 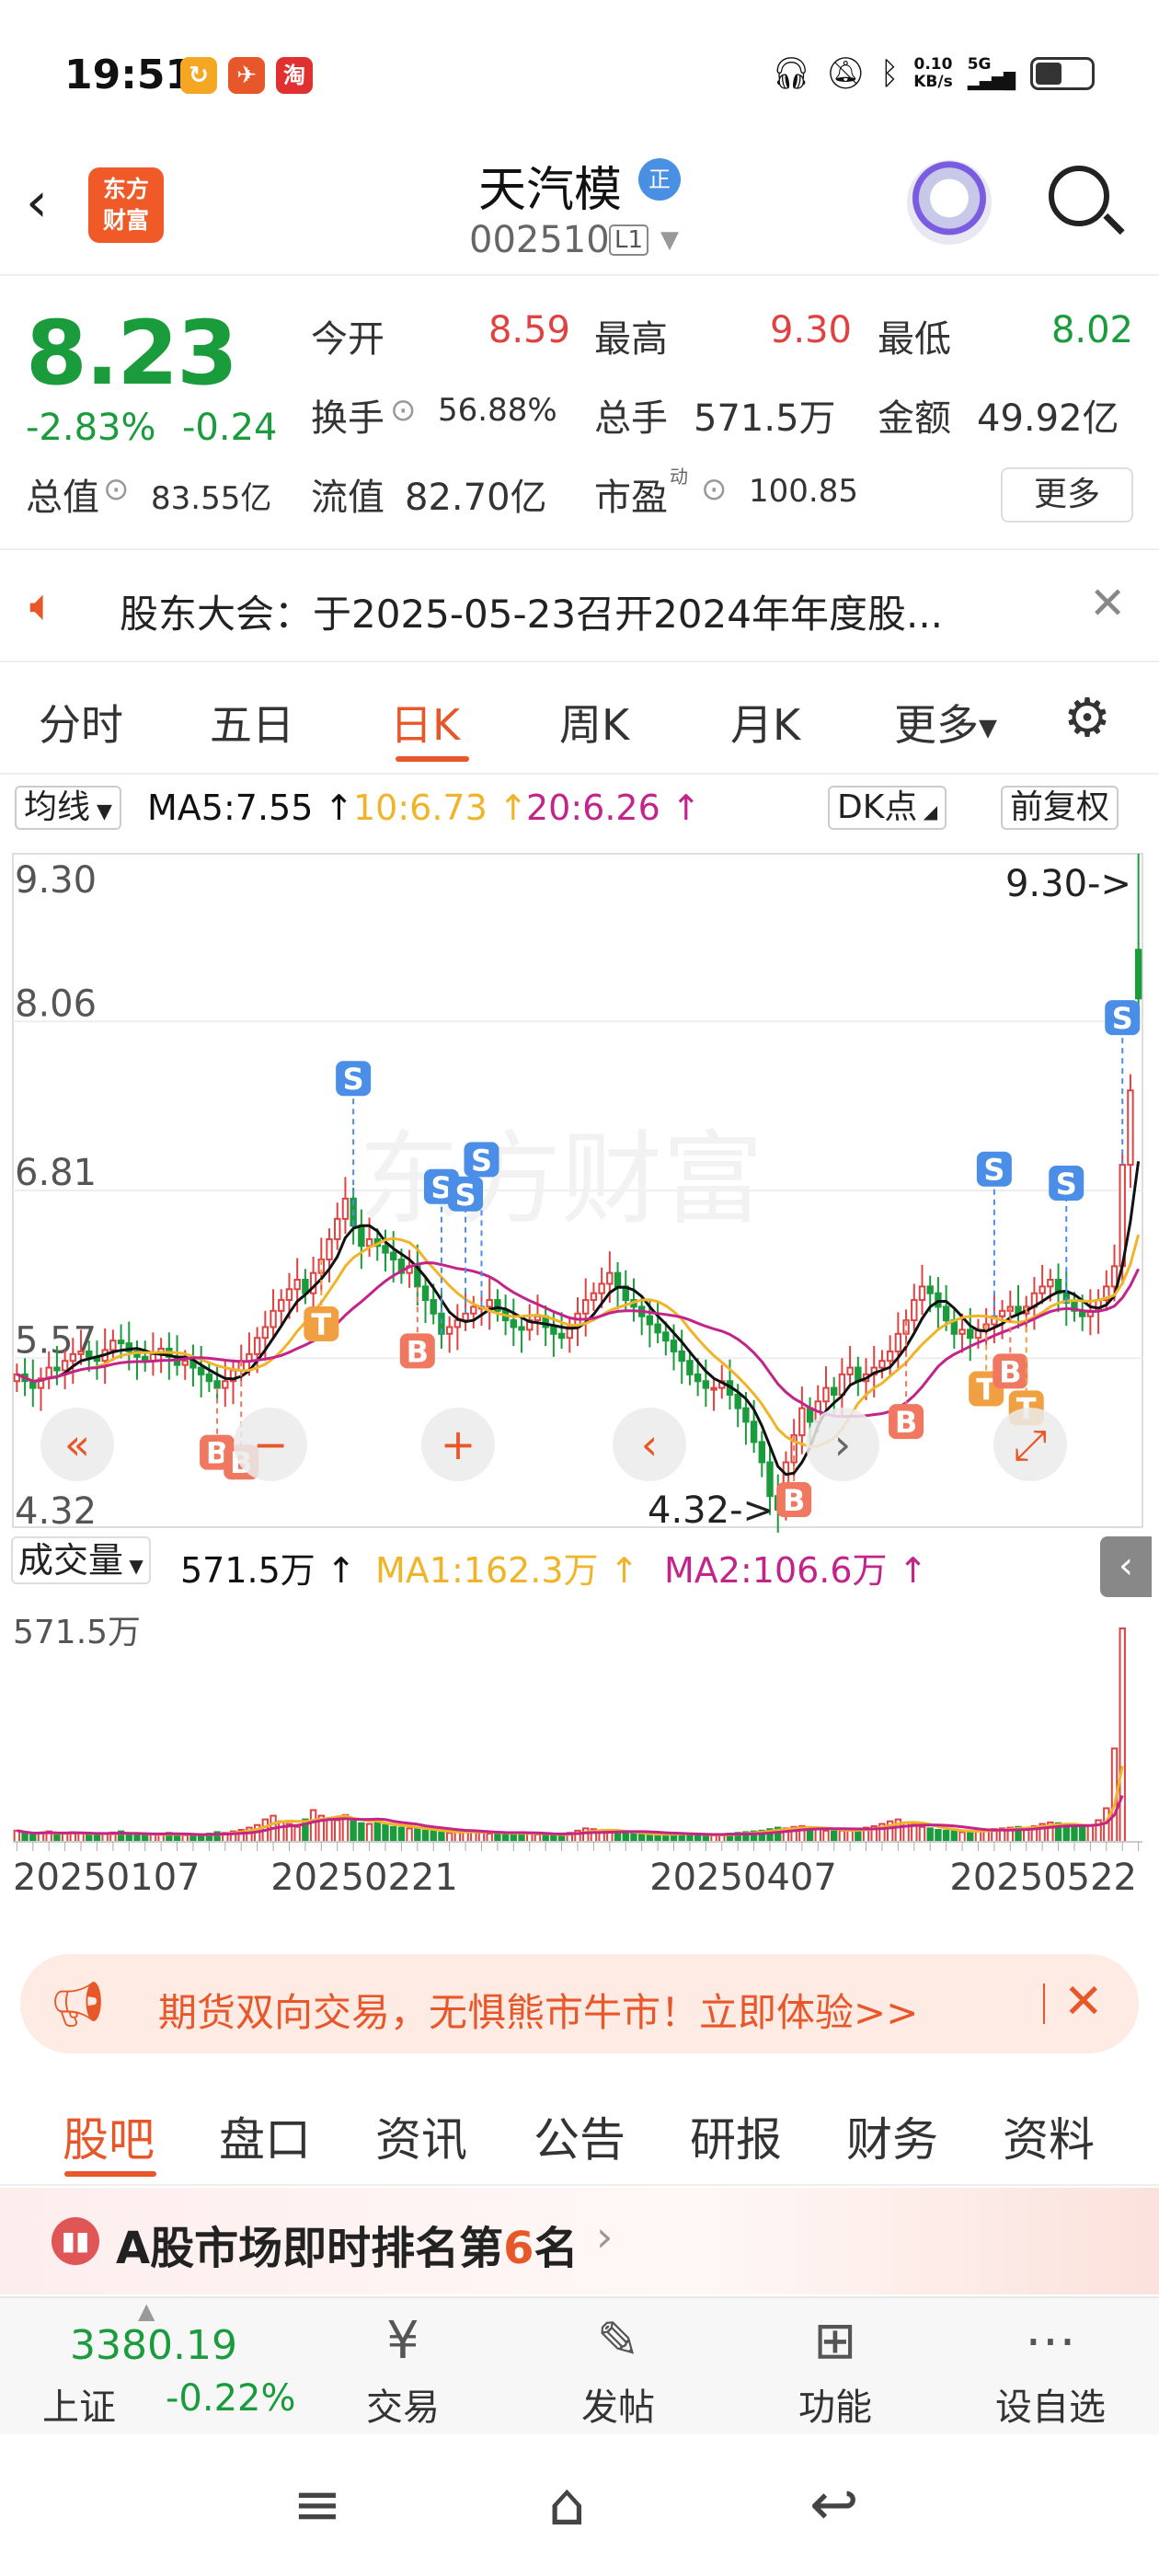 I want to click on notice-bar: 🔈︎ 股东大会：于2025-05-23召开2024年年度股... ✕, so click(x=579, y=607).